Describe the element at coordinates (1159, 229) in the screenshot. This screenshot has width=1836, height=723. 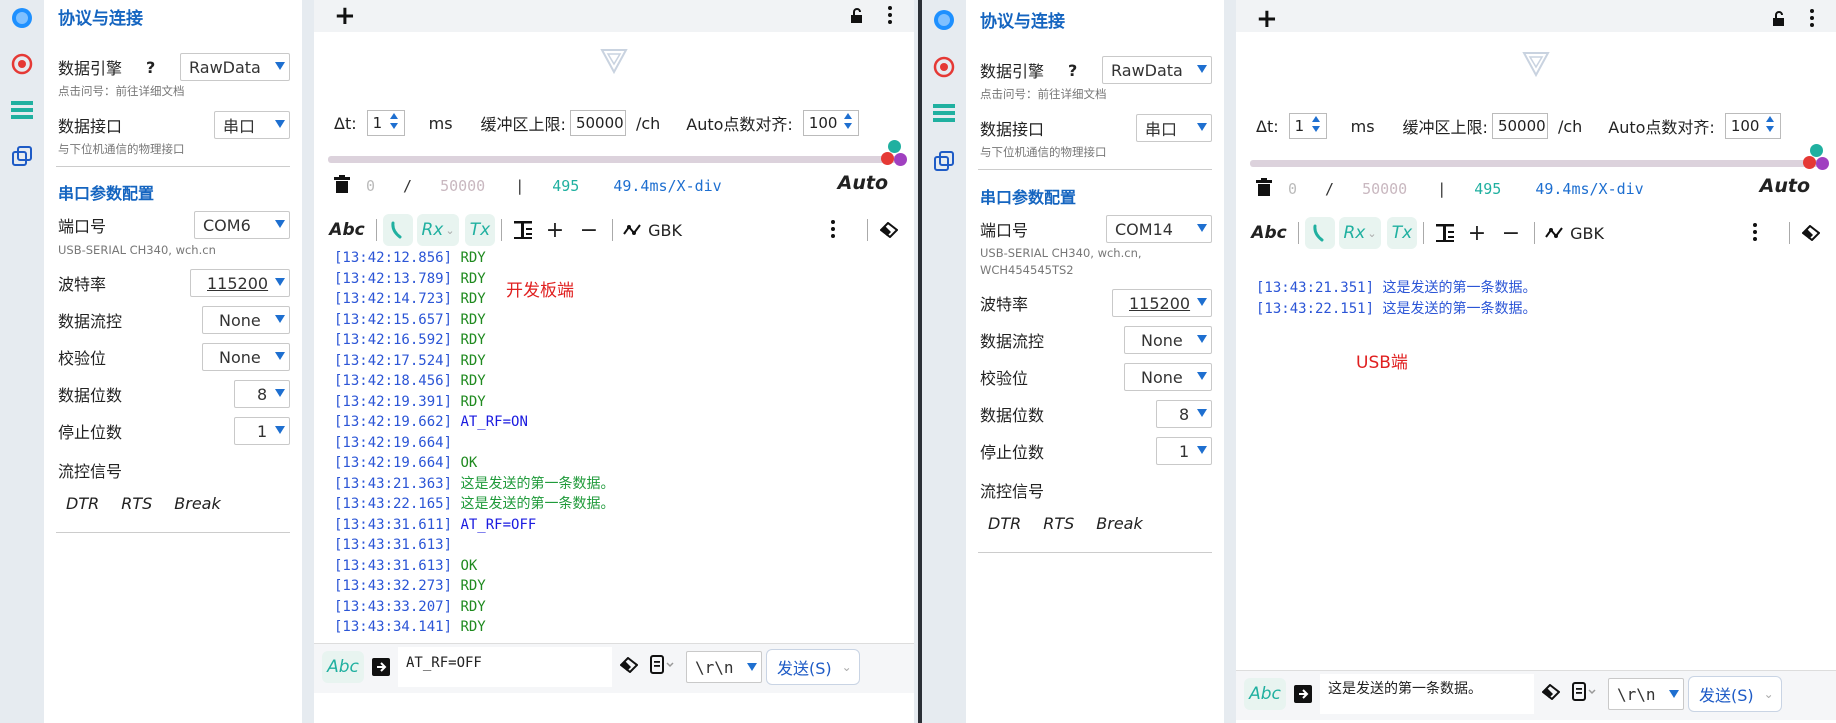
I see `port-select: COM14` at that location.